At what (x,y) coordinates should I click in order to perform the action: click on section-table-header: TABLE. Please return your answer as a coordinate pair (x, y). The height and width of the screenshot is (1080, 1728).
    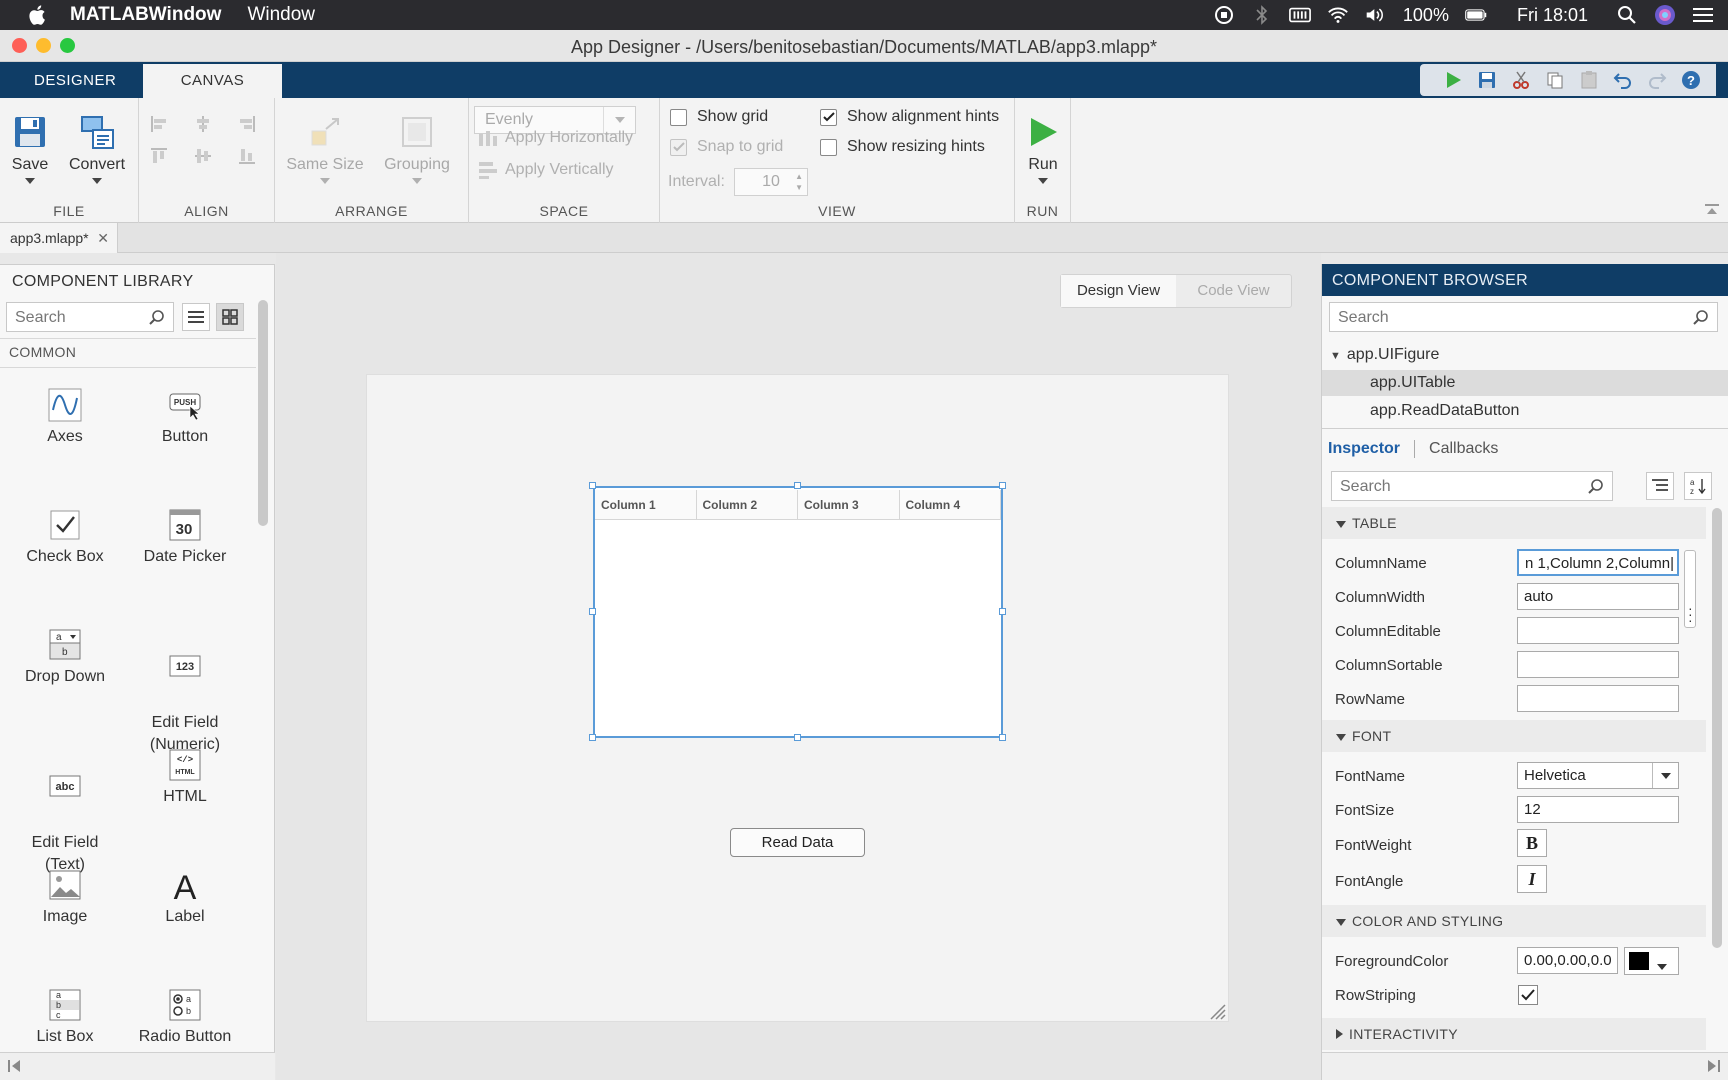
    Looking at the image, I should click on (1514, 523).